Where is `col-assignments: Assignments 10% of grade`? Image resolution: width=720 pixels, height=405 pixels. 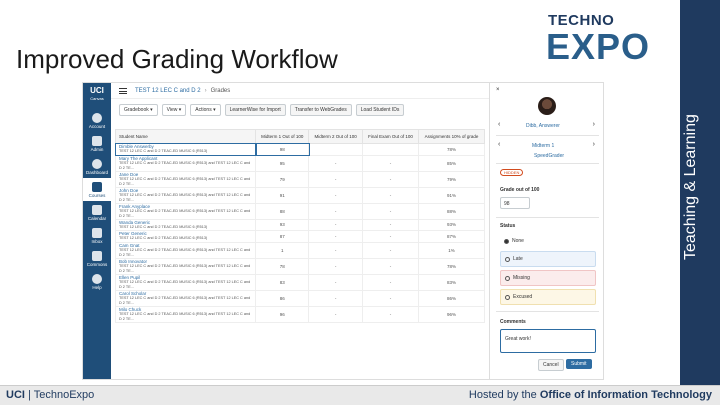
col-assignments: Assignments 10% of grade is located at coordinates (451, 136).